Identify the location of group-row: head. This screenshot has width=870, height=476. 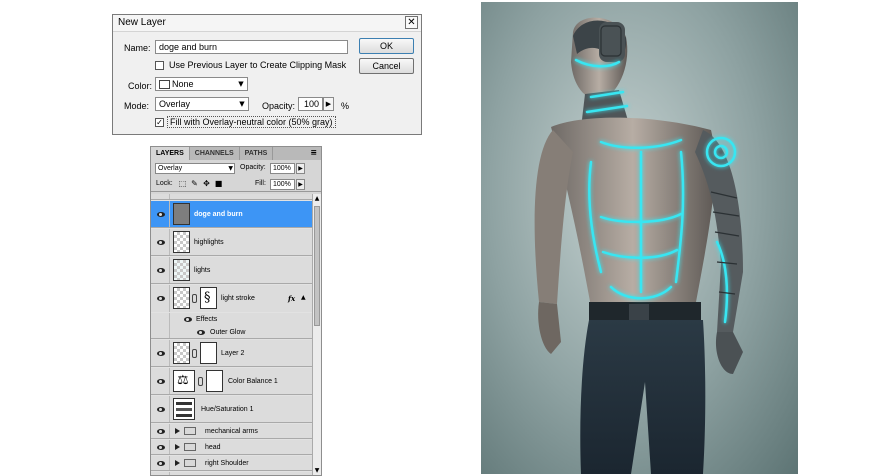
(232, 447).